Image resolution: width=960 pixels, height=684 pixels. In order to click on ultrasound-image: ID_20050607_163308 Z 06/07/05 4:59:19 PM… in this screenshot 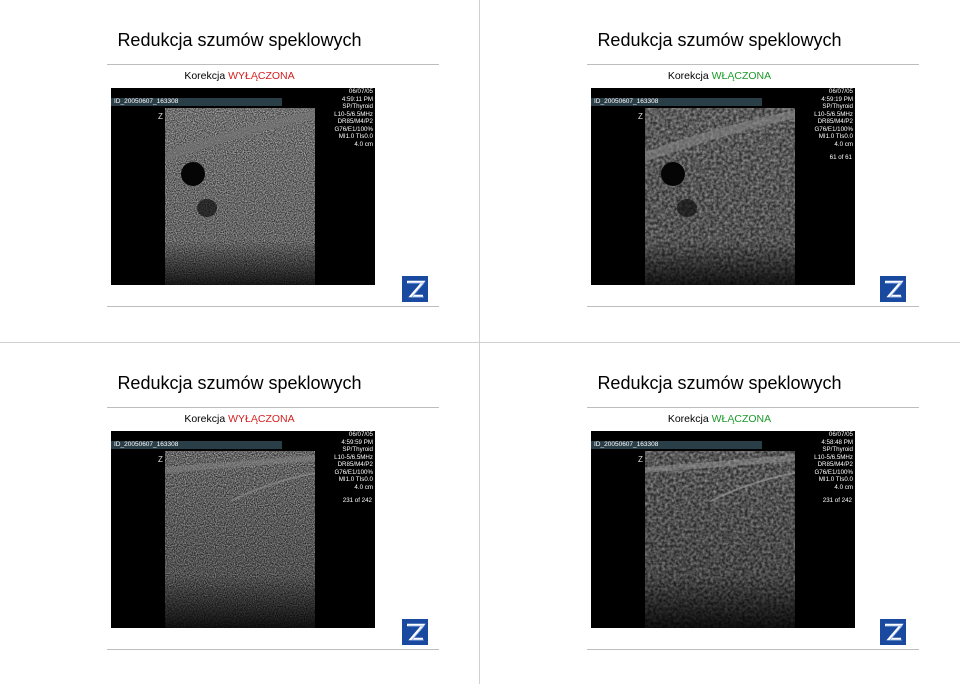, I will do `click(723, 186)`.